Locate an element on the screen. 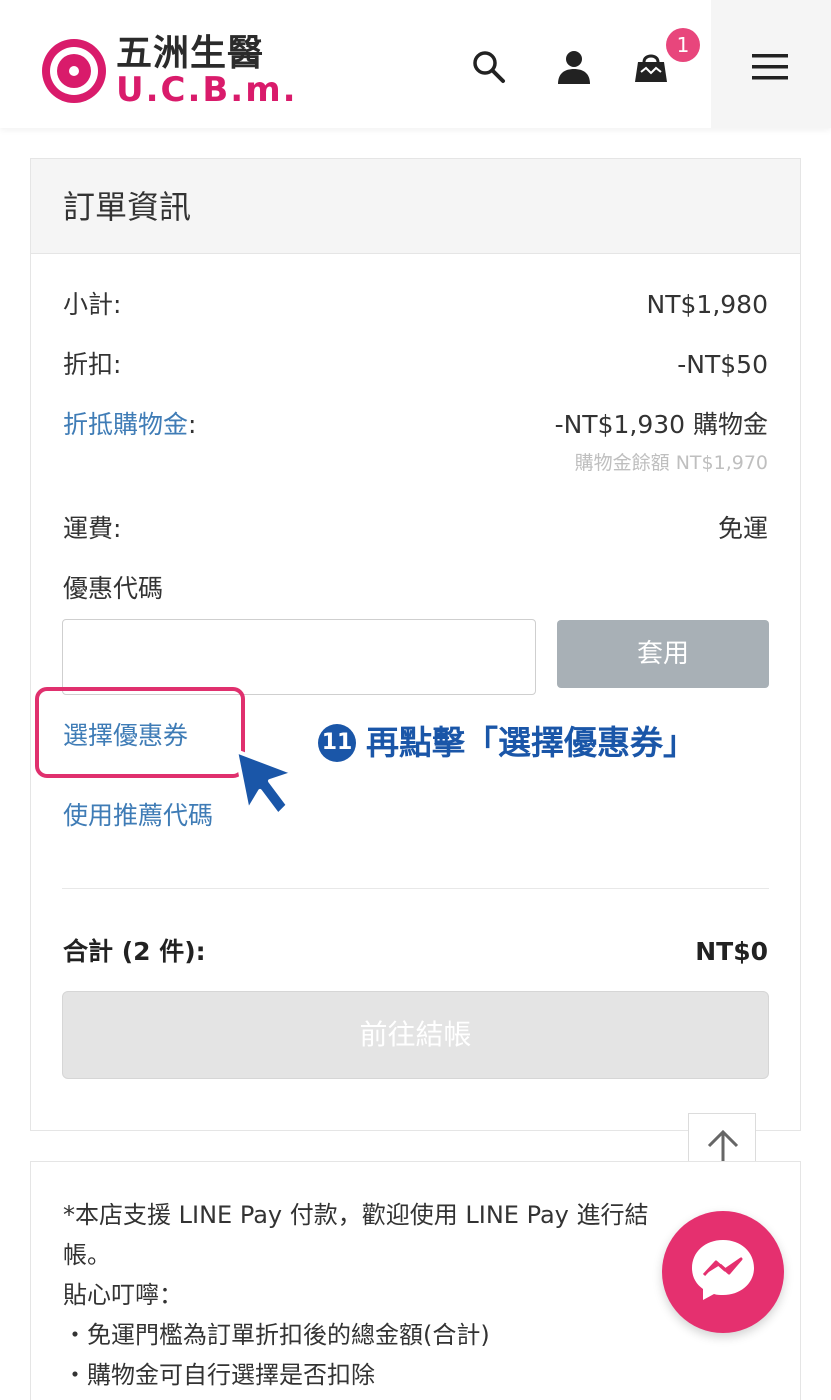 This screenshot has height=1400, width=831. shipping-value: 免運 is located at coordinates (742, 528).